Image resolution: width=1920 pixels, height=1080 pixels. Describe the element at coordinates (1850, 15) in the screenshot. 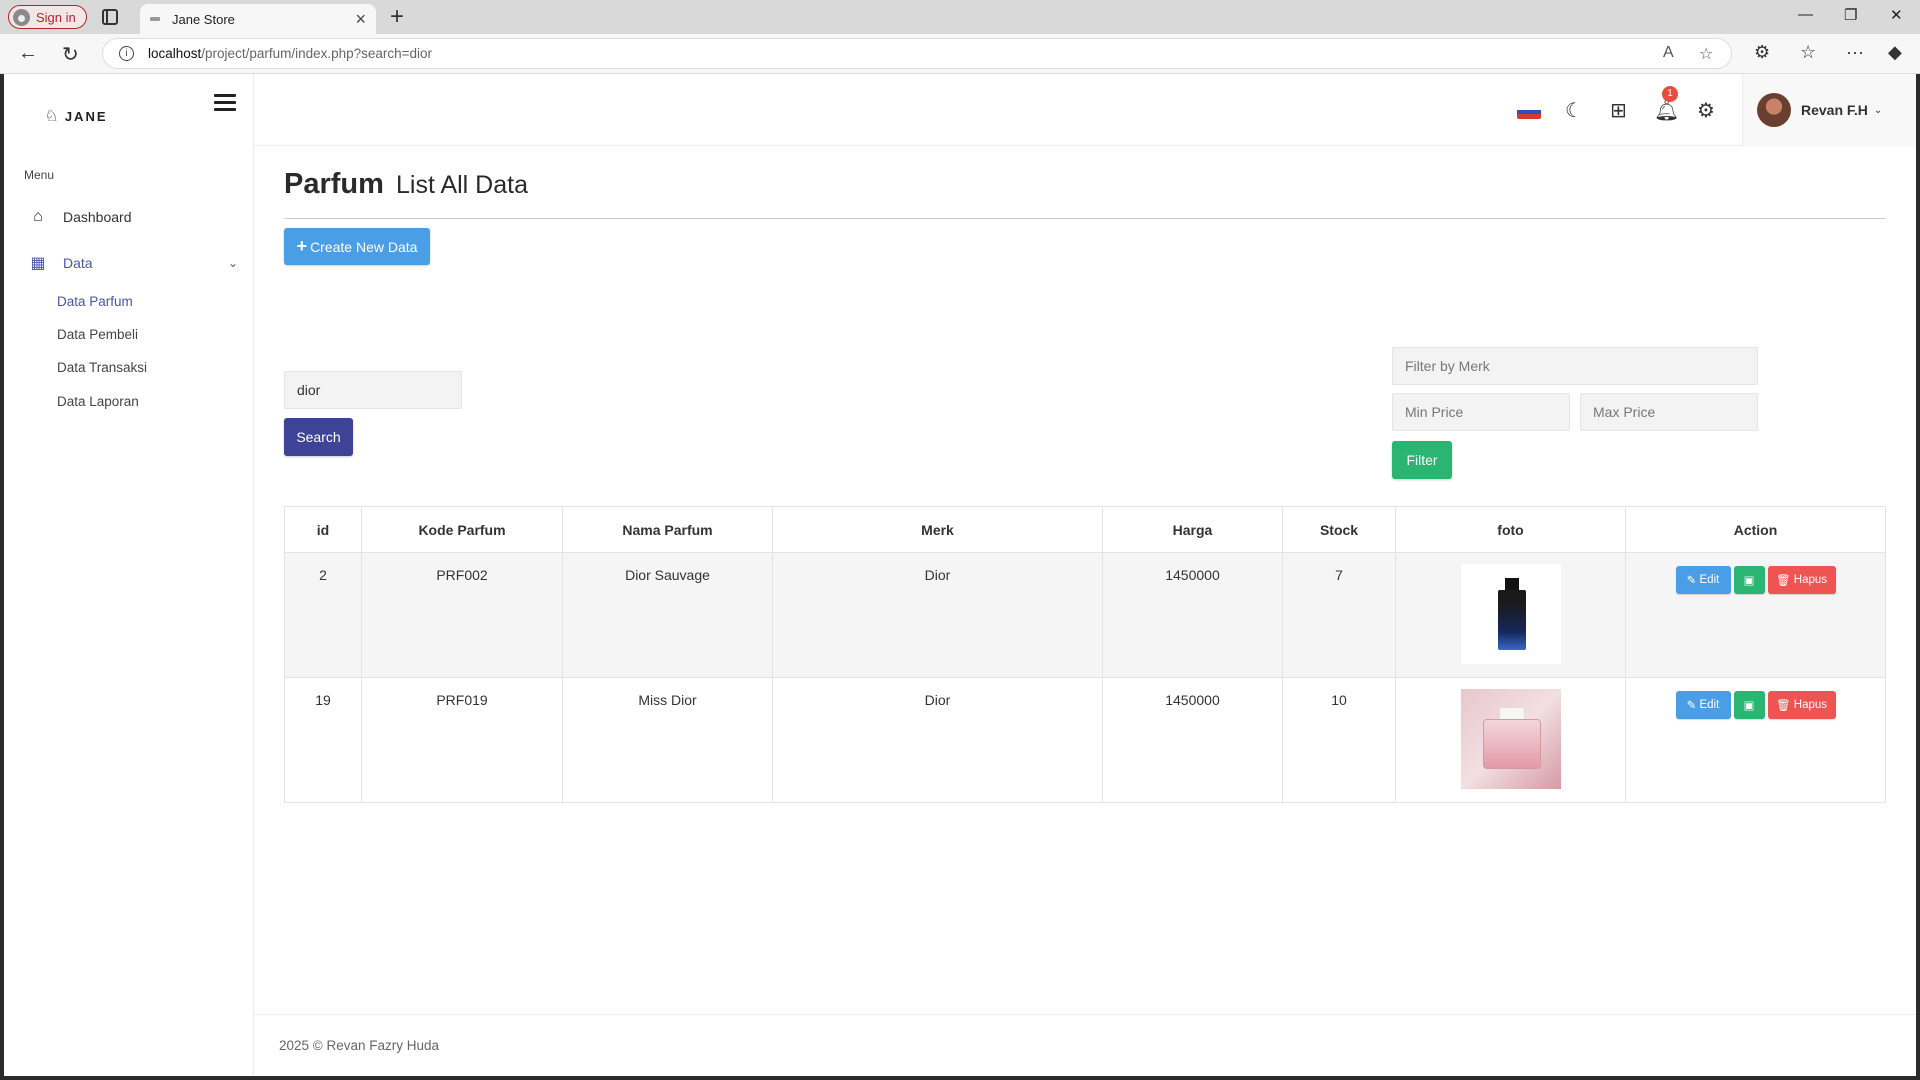

I see `restore-icon: ❐` at that location.